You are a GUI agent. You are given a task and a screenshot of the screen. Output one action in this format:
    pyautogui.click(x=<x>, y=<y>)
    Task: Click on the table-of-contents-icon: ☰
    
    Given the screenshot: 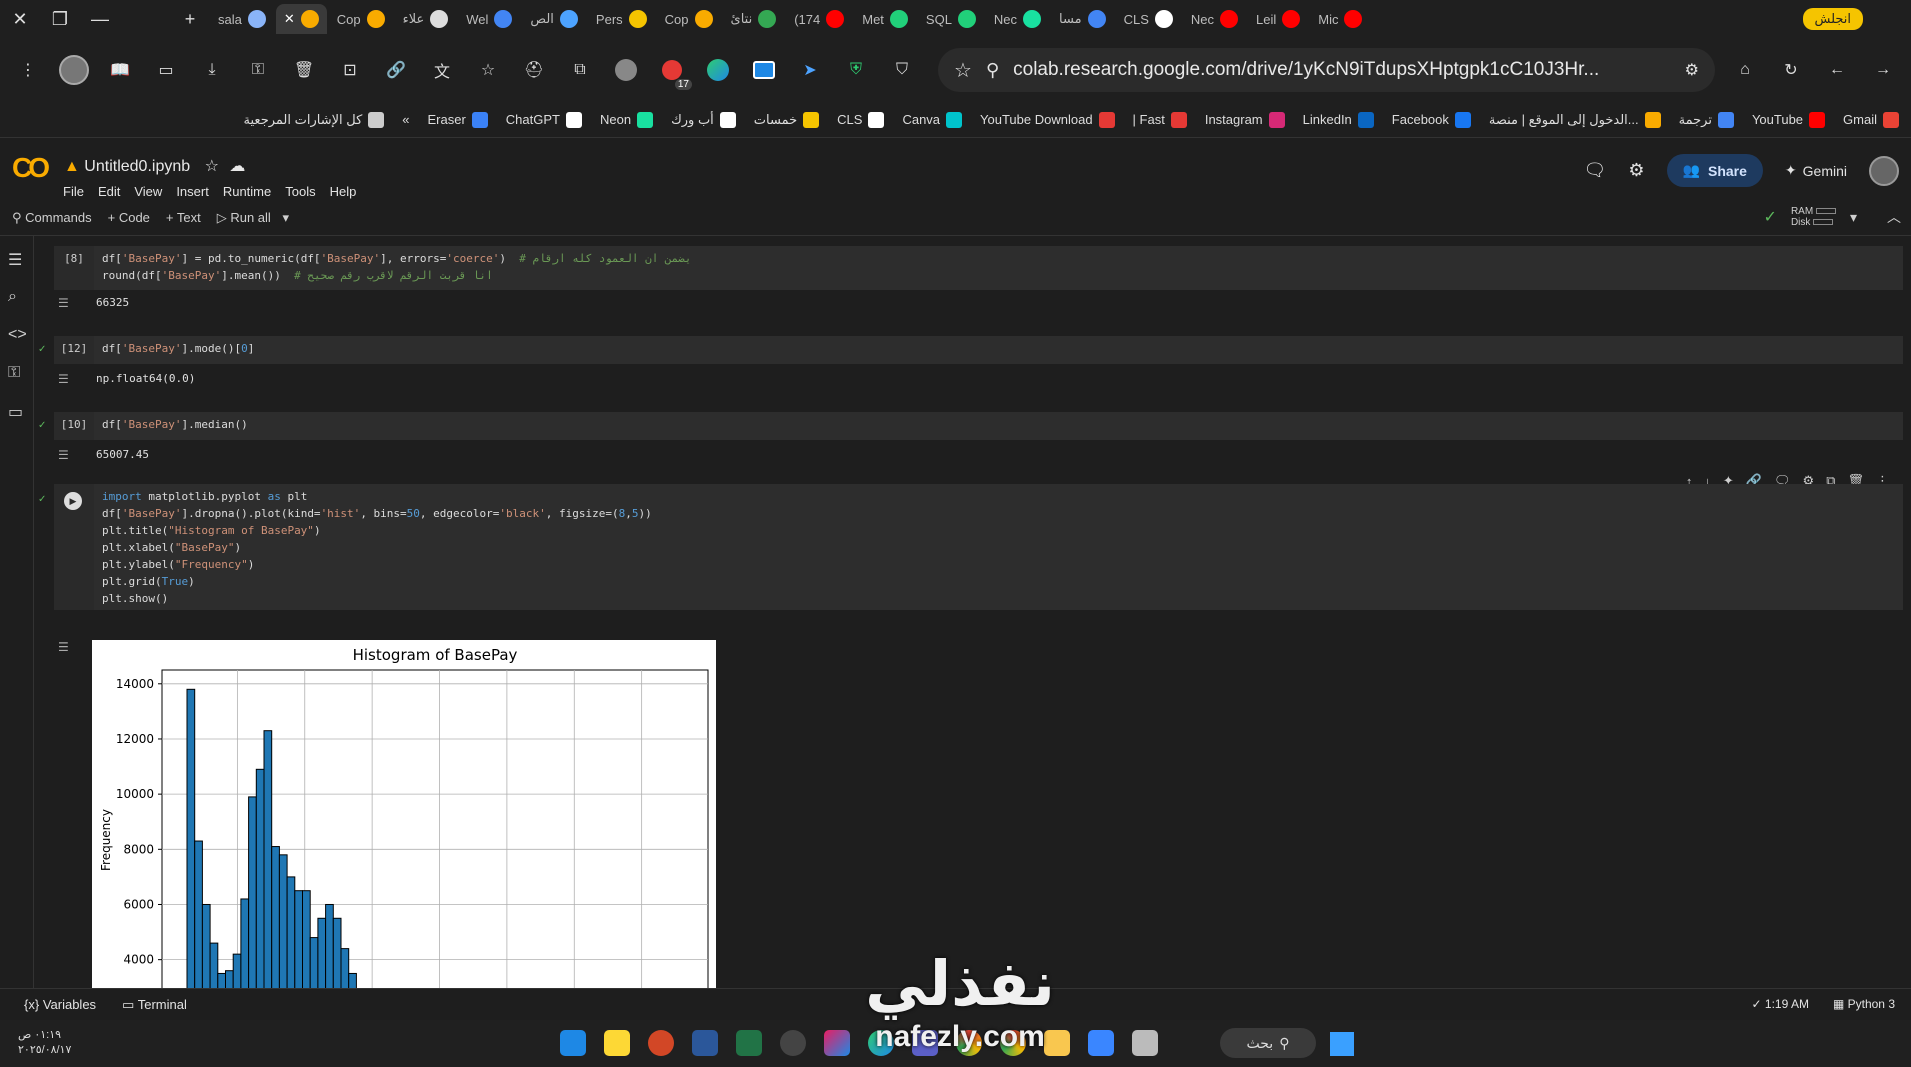 What is the action you would take?
    pyautogui.click(x=17, y=259)
    